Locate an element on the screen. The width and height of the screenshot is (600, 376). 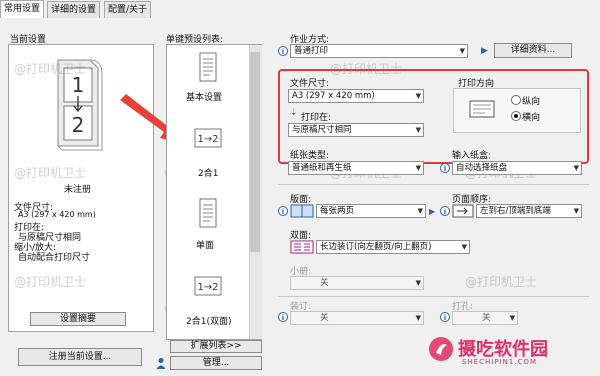
tab-basic: 常用设置 is located at coordinates (22, 9).